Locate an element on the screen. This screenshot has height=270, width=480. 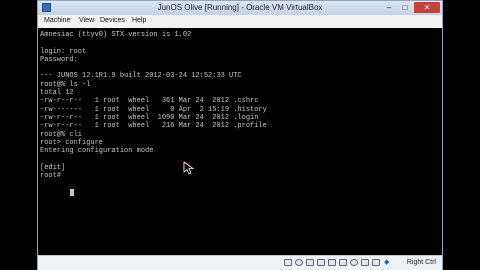
menu-bar: Machine View Devices Help is located at coordinates (240, 22).